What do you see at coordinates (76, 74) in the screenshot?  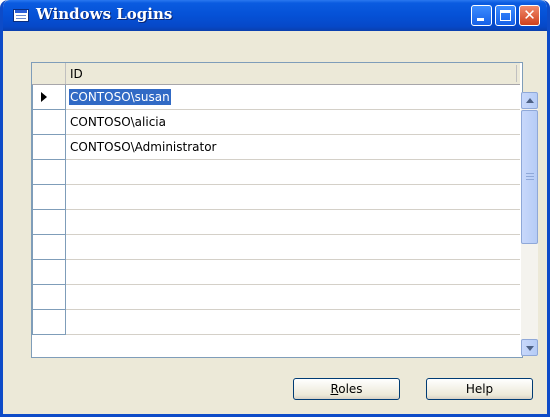 I see `column-header-id: ID` at bounding box center [76, 74].